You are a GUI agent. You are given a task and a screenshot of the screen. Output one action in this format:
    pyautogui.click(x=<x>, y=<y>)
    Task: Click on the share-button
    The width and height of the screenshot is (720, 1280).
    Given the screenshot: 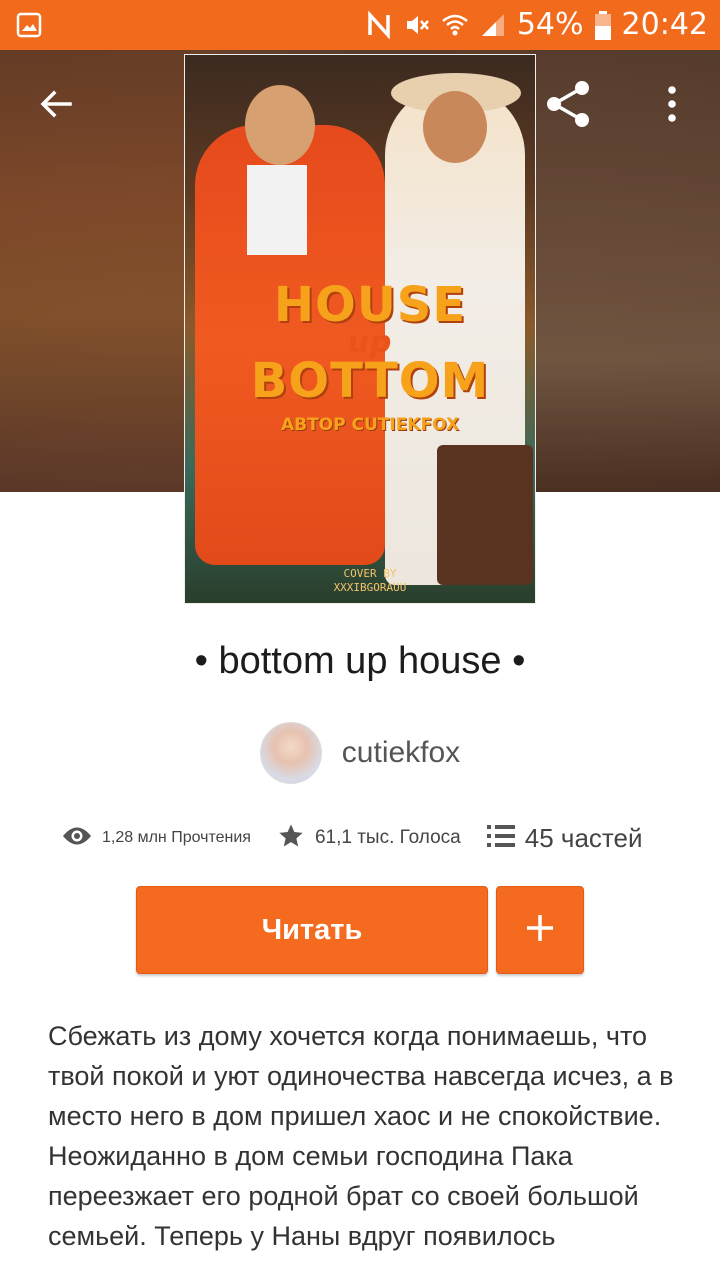 What is the action you would take?
    pyautogui.click(x=568, y=106)
    